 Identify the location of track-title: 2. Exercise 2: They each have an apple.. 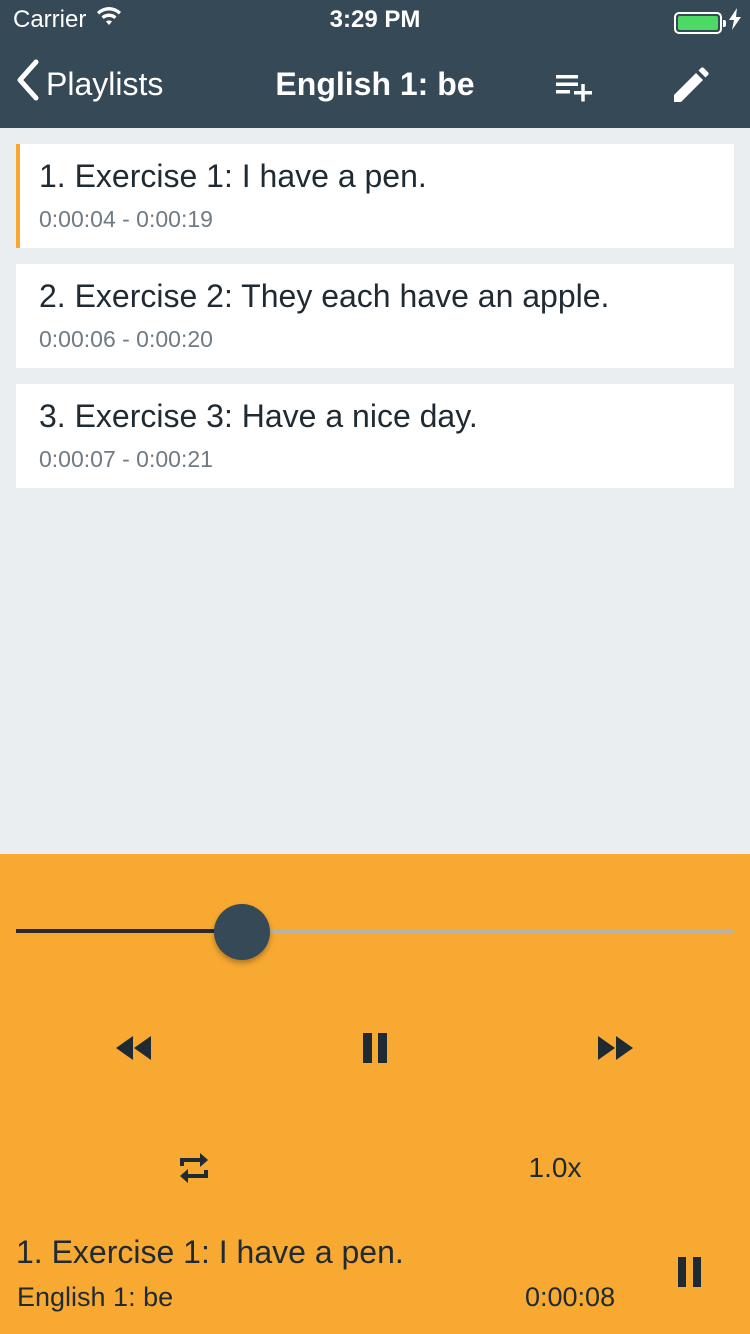
(324, 296).